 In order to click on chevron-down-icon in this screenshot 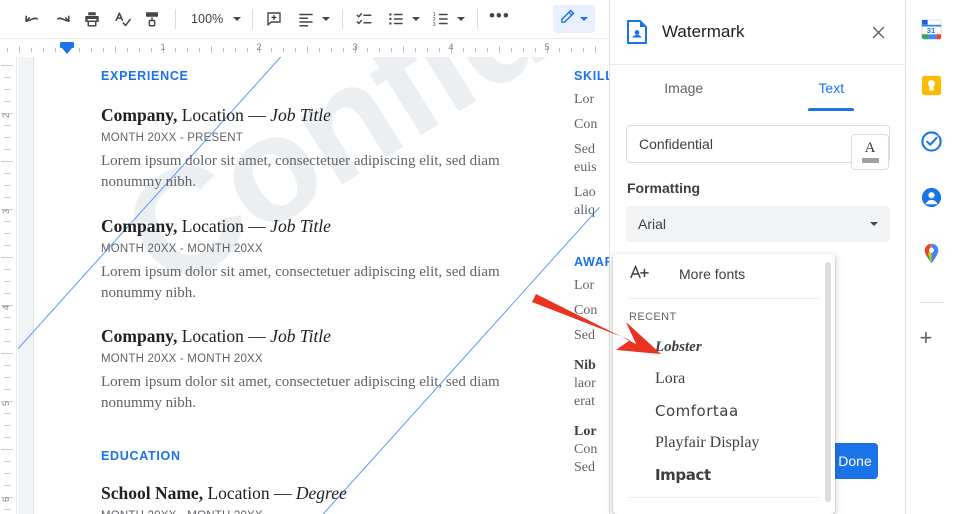, I will do `click(416, 19)`.